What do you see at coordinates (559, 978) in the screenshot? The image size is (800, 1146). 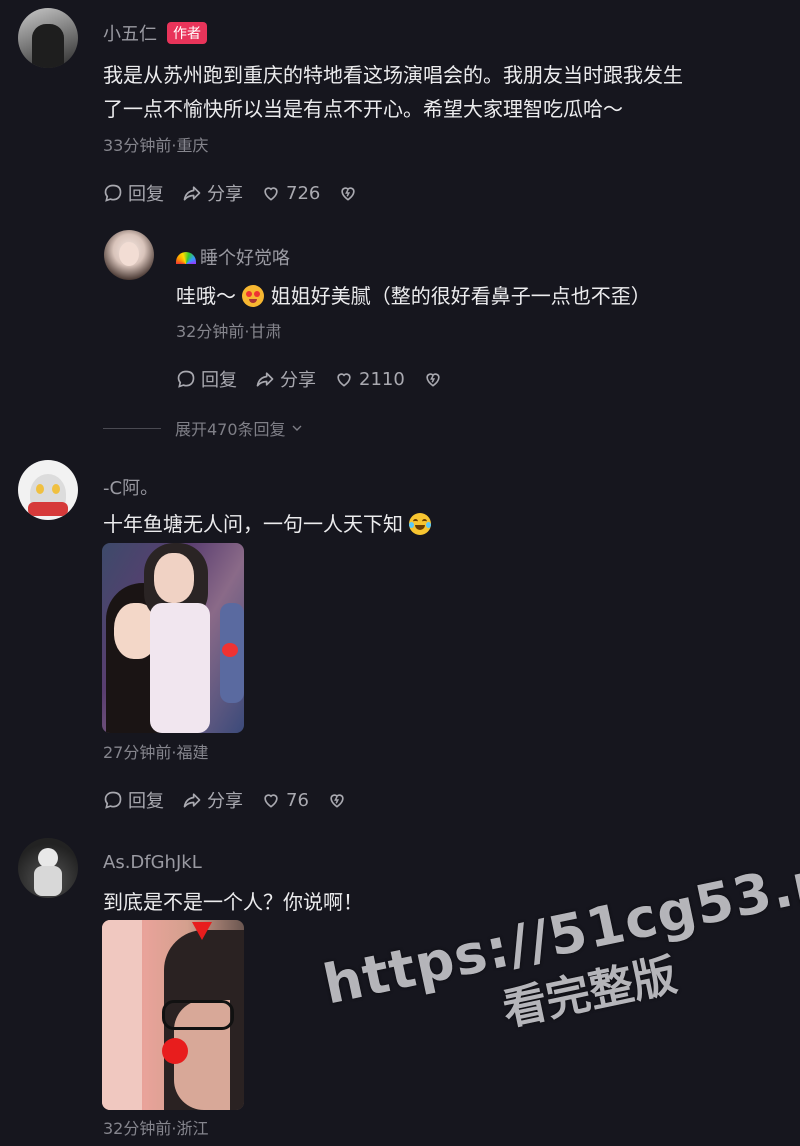 I see `watermark: https://51cg53.me 看完整版` at bounding box center [559, 978].